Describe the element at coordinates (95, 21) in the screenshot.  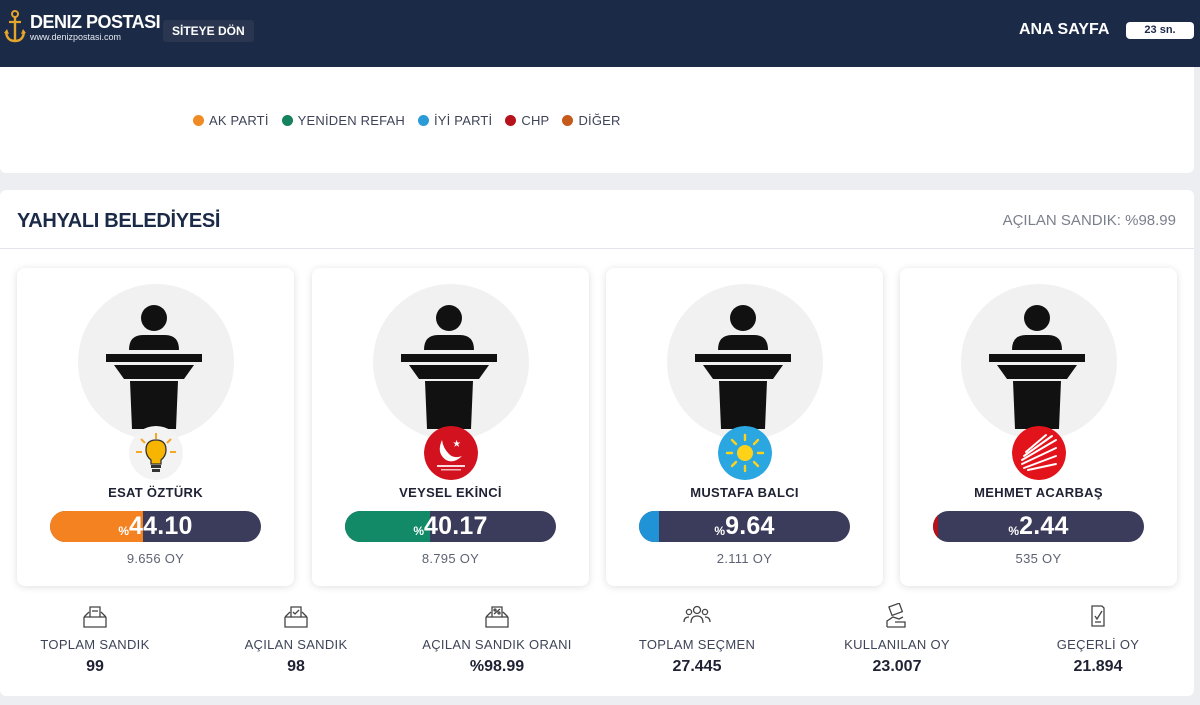
I see `logo-title: DENIZ POSTASI` at that location.